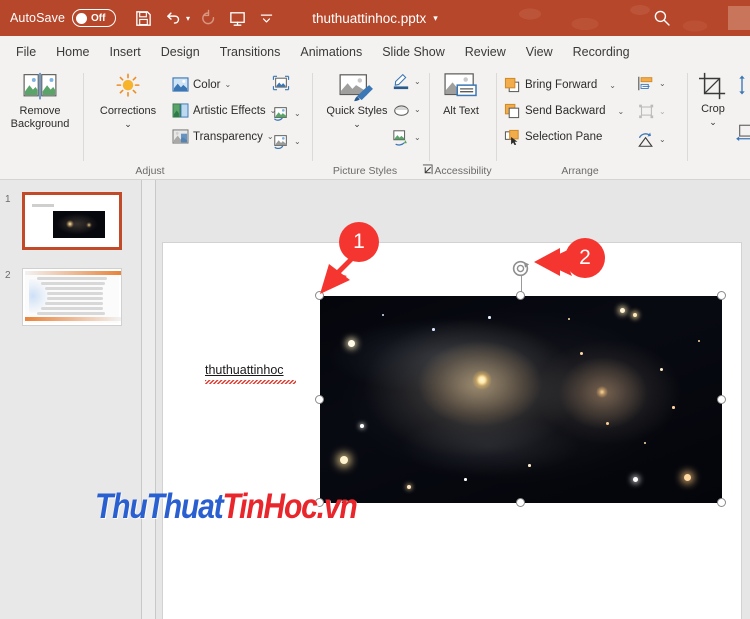 This screenshot has height=619, width=750. What do you see at coordinates (417, 137) in the screenshot?
I see `picture-layout-caret: ⌄` at bounding box center [417, 137].